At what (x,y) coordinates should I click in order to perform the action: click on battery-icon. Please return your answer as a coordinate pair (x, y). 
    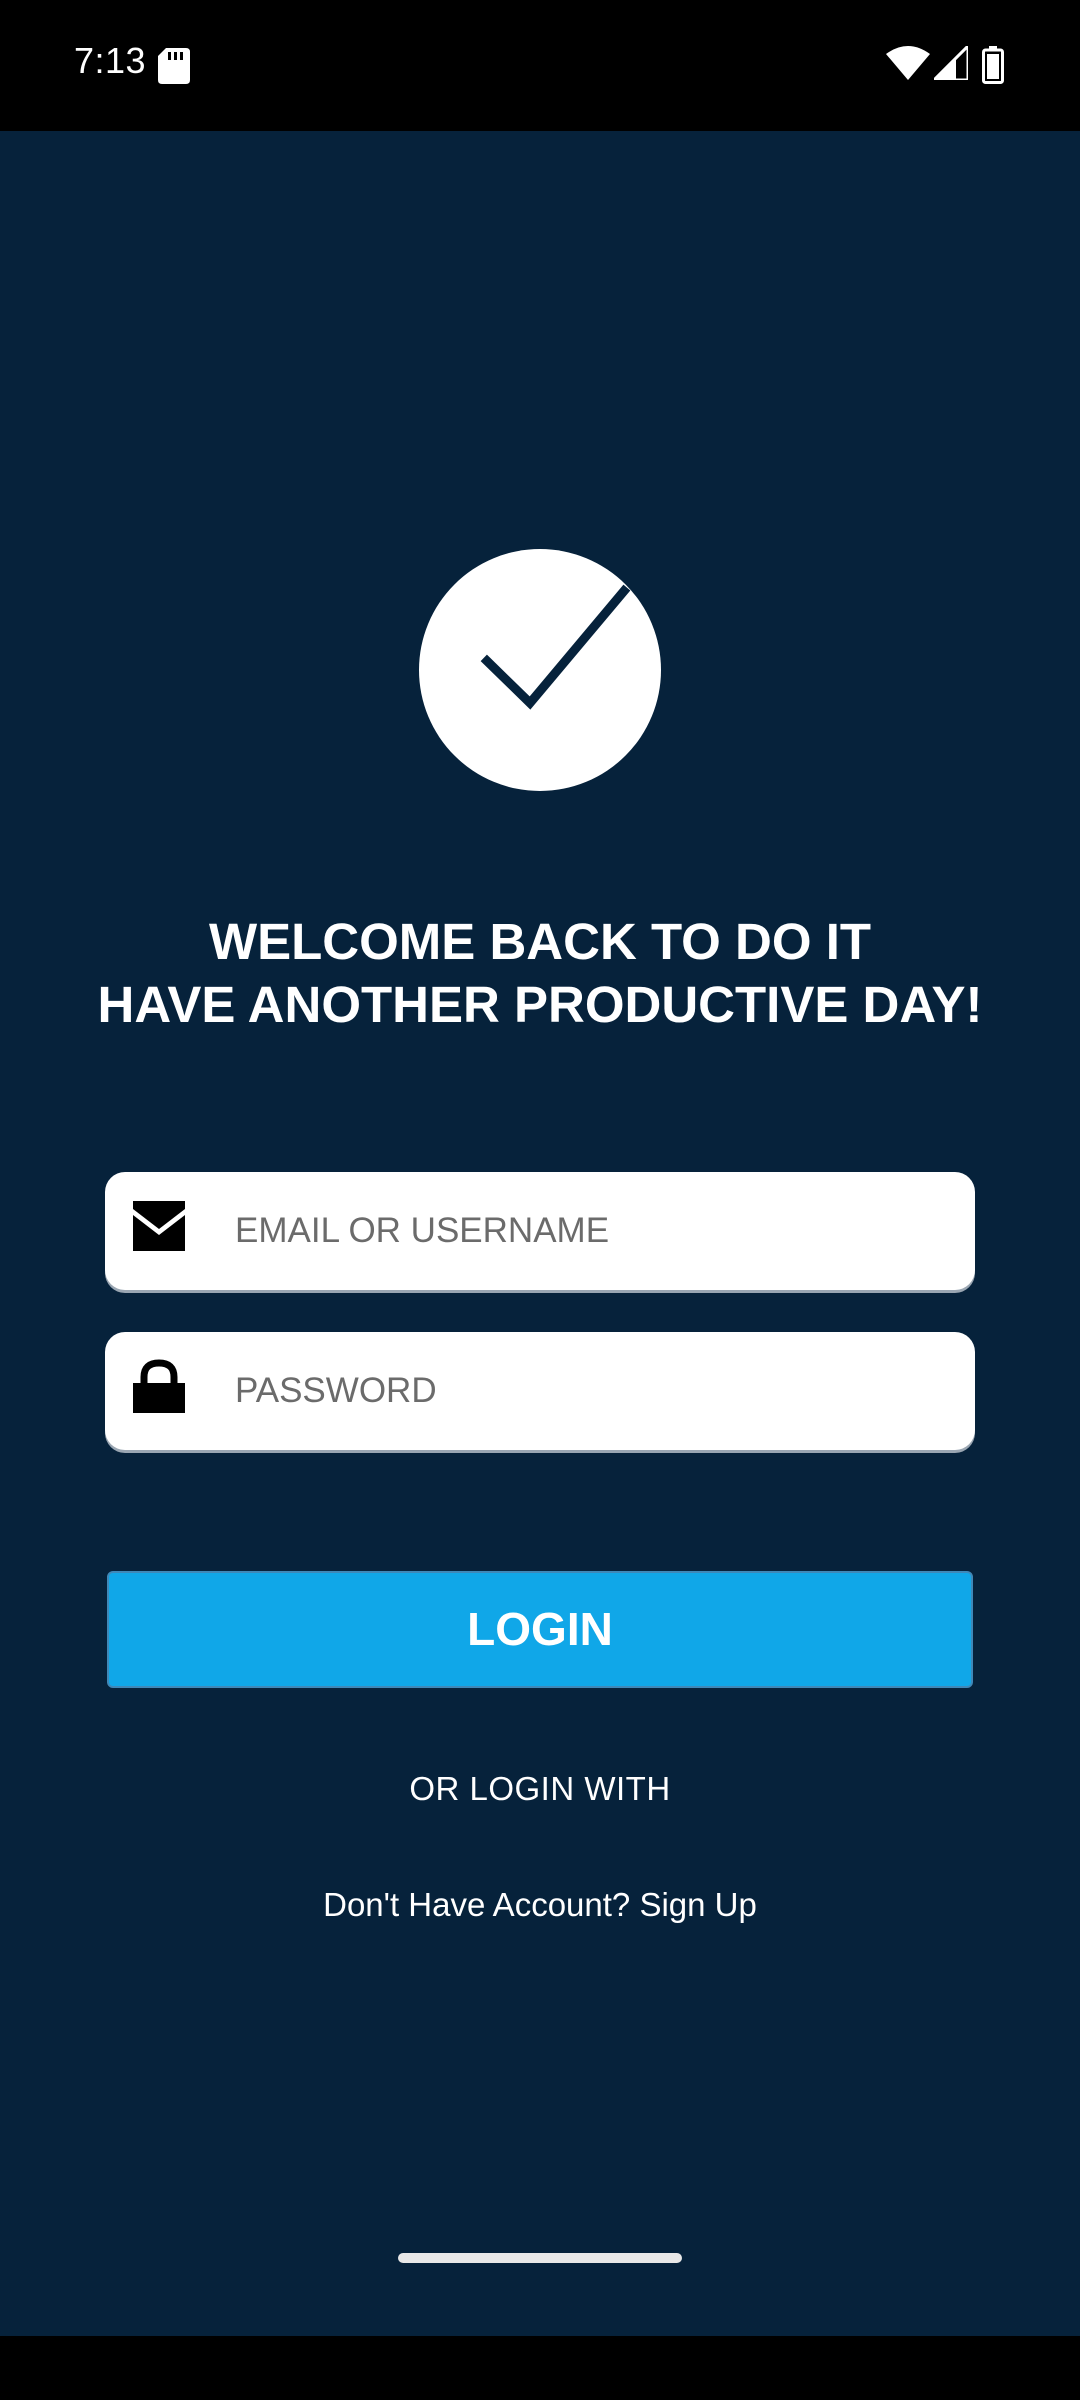
    Looking at the image, I should click on (993, 65).